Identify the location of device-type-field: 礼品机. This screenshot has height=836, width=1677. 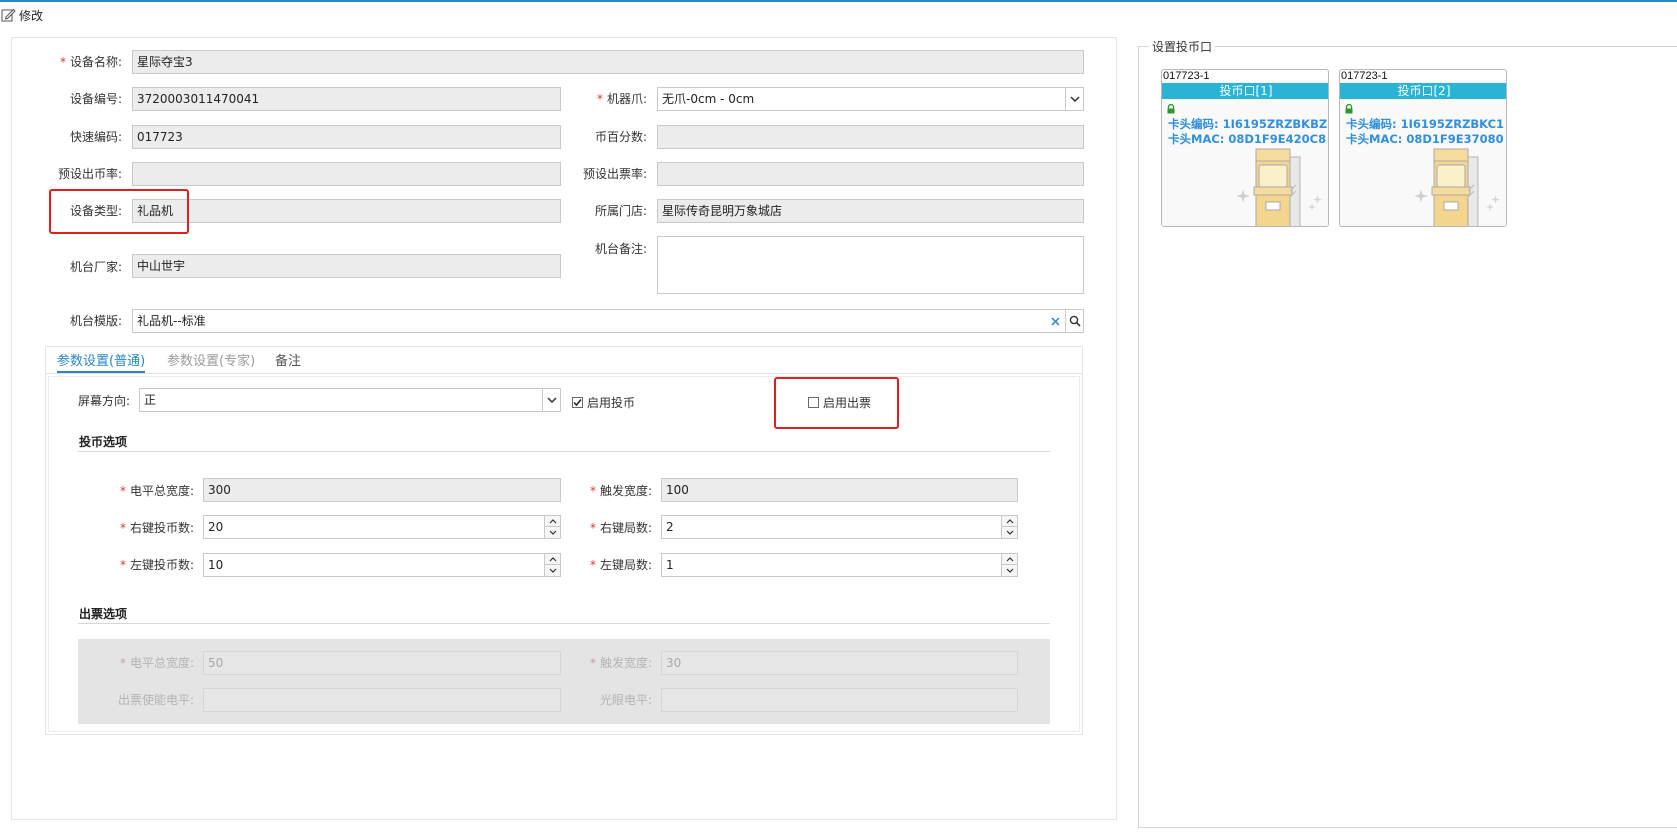
(346, 211).